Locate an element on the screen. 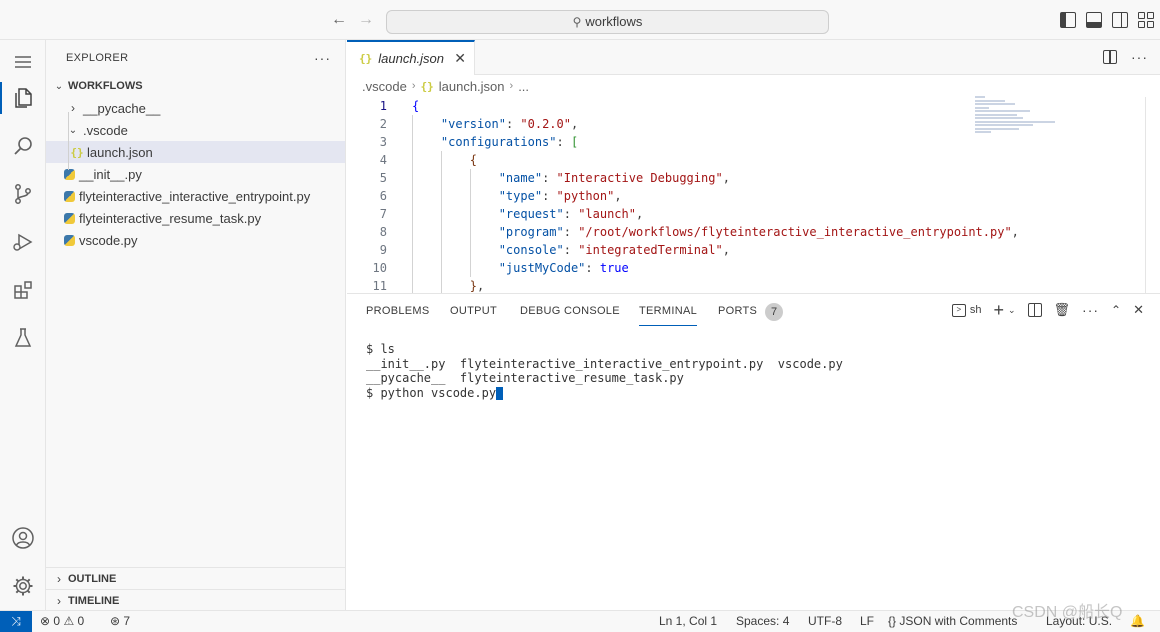 Image resolution: width=1160 pixels, height=632 pixels. indent-guide is located at coordinates (68, 141).